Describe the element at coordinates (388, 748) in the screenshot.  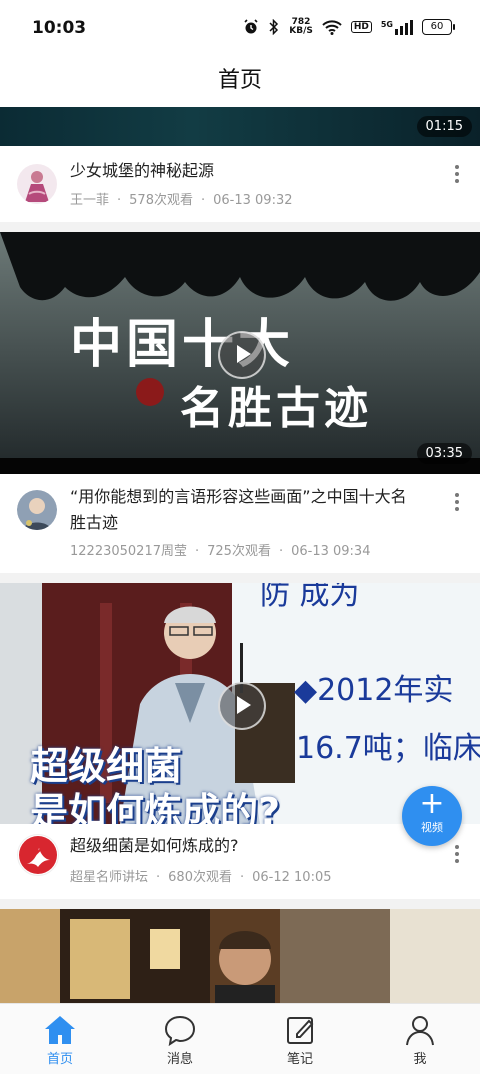
I see `slide-text: 16.7吨；临床` at that location.